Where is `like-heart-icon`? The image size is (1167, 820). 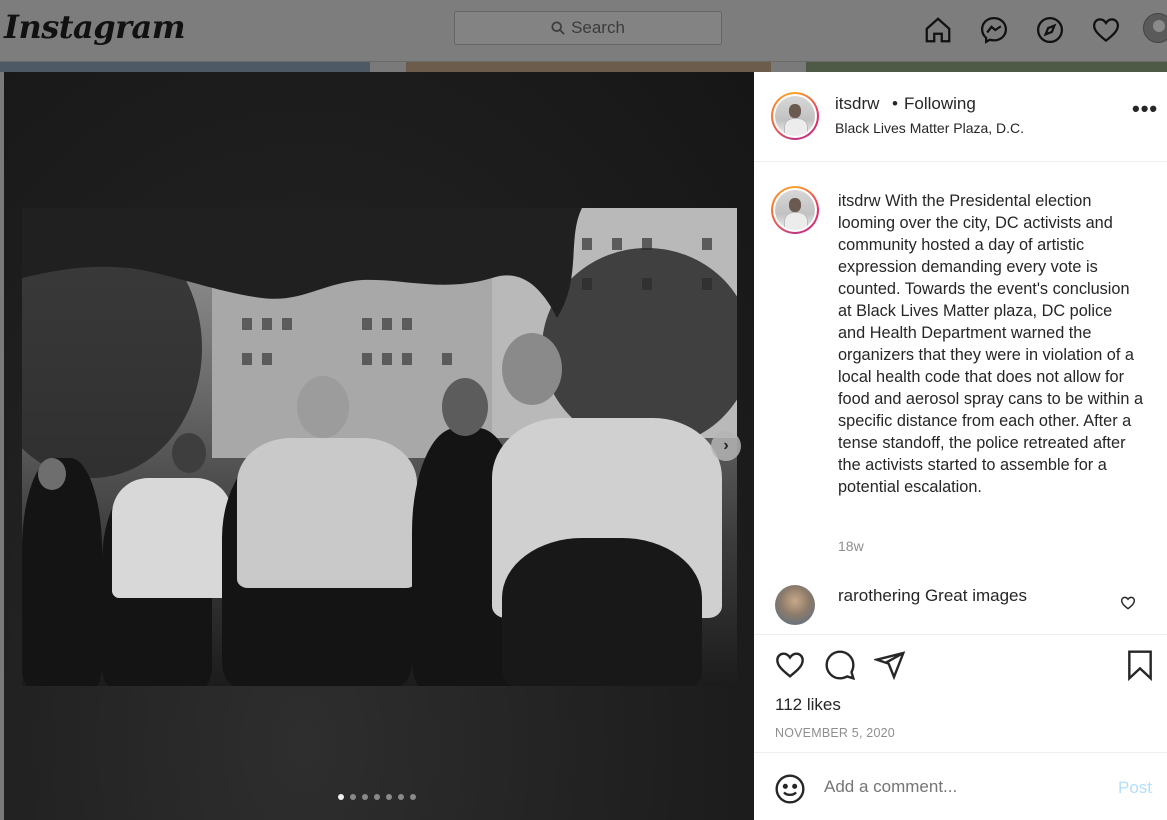 like-heart-icon is located at coordinates (790, 665).